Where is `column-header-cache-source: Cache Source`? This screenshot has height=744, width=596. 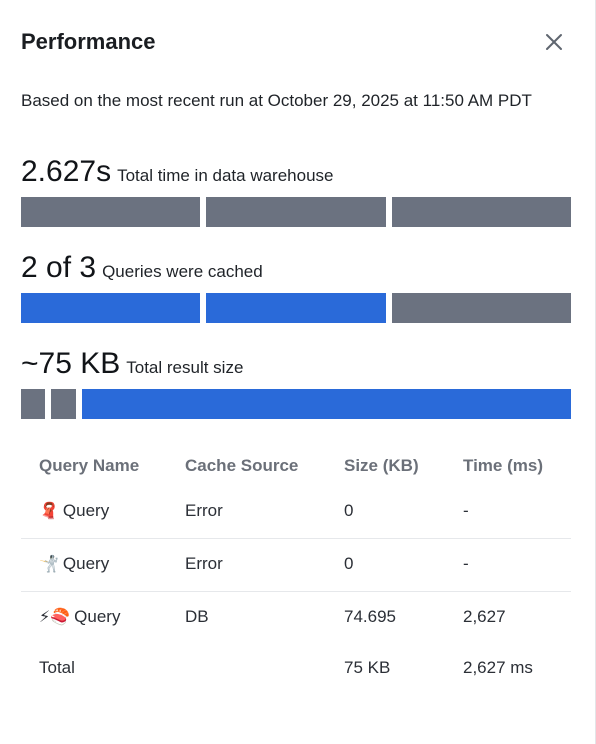 column-header-cache-source: Cache Source is located at coordinates (241, 466).